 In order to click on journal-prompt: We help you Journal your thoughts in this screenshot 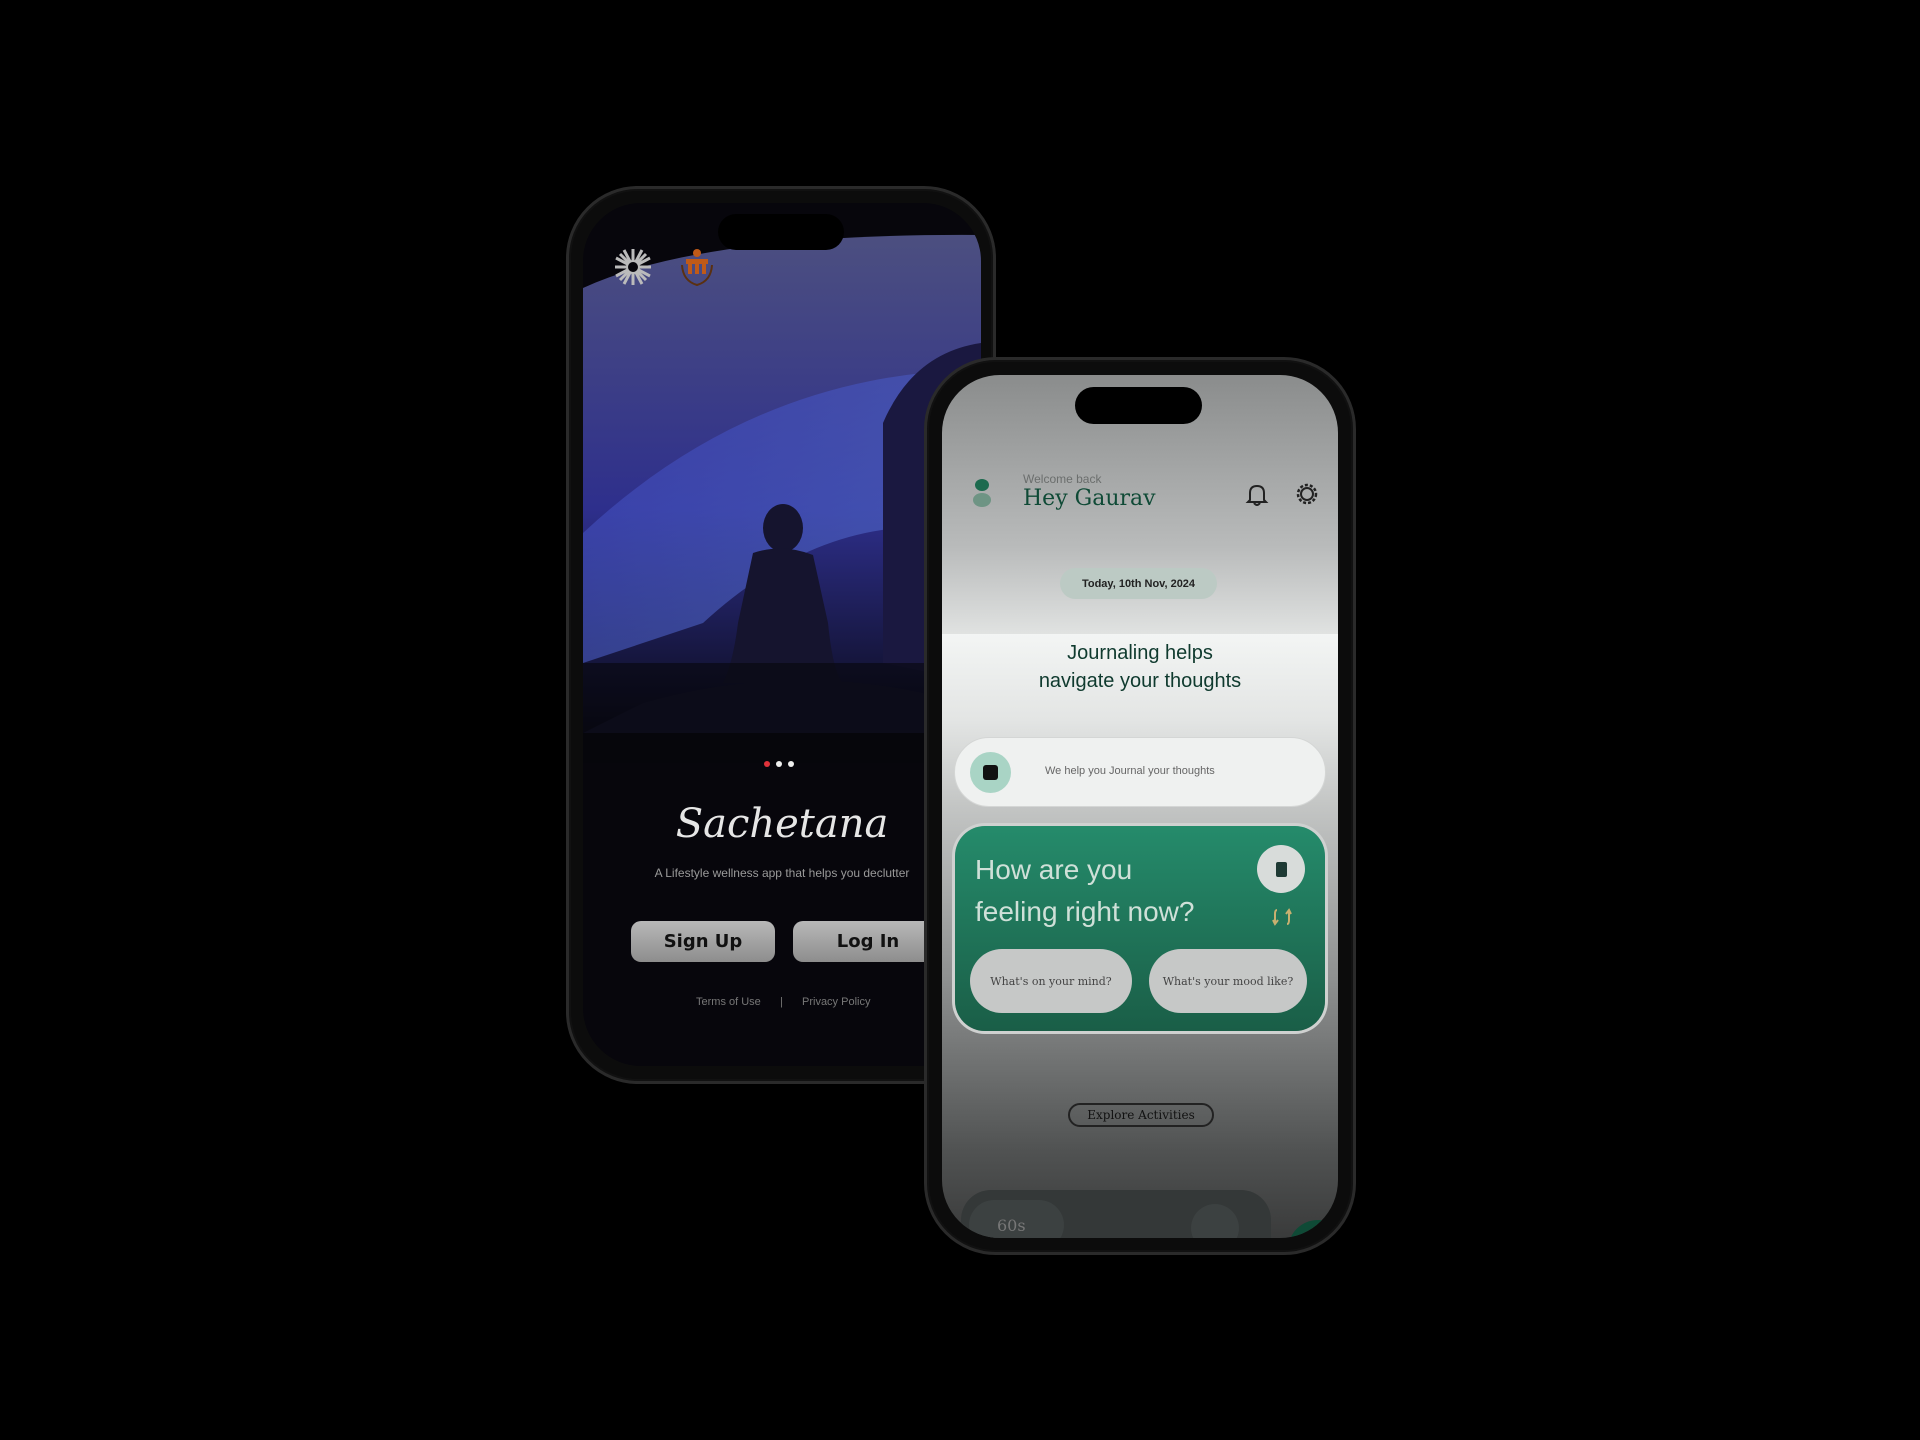, I will do `click(1130, 771)`.